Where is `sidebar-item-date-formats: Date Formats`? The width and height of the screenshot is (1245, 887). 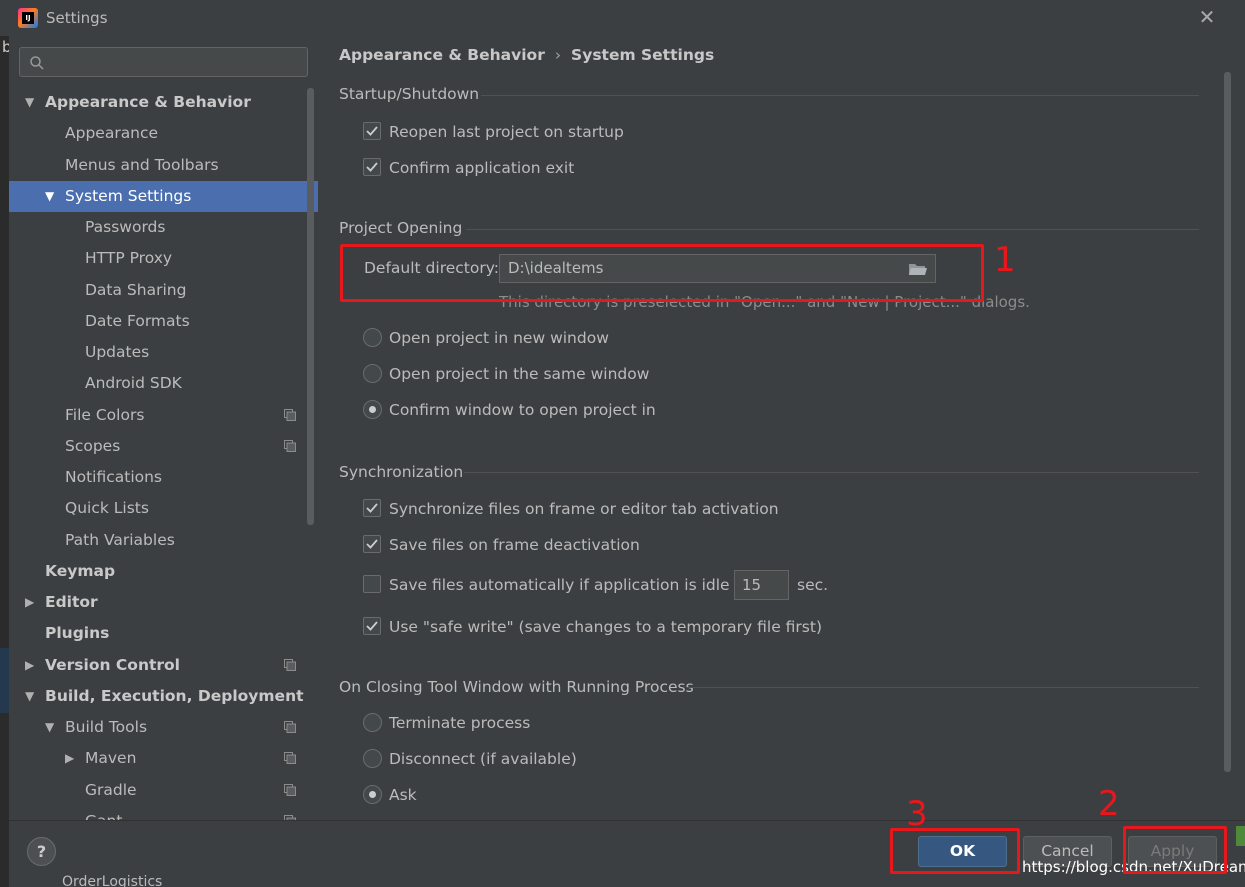 sidebar-item-date-formats: Date Formats is located at coordinates (159, 321).